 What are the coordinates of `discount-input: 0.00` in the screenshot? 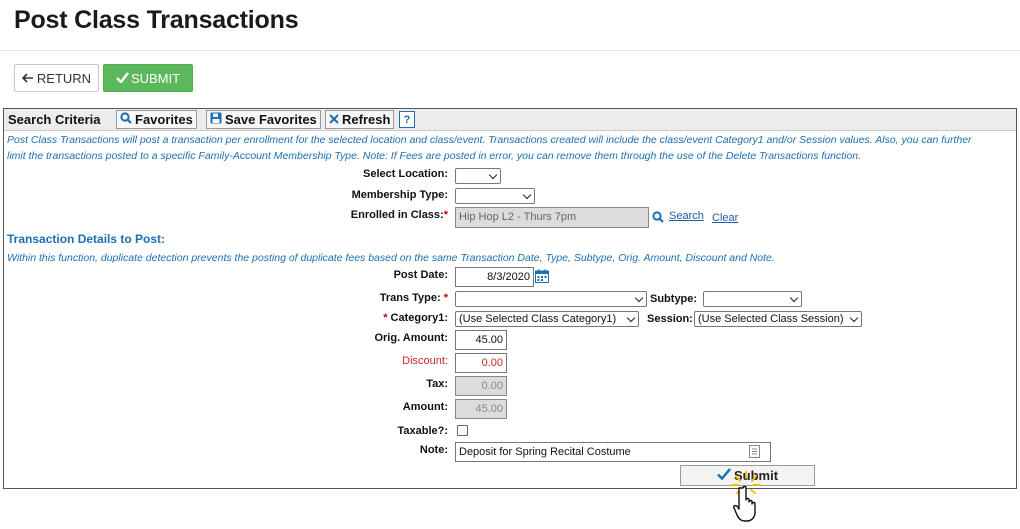 It's located at (481, 363).